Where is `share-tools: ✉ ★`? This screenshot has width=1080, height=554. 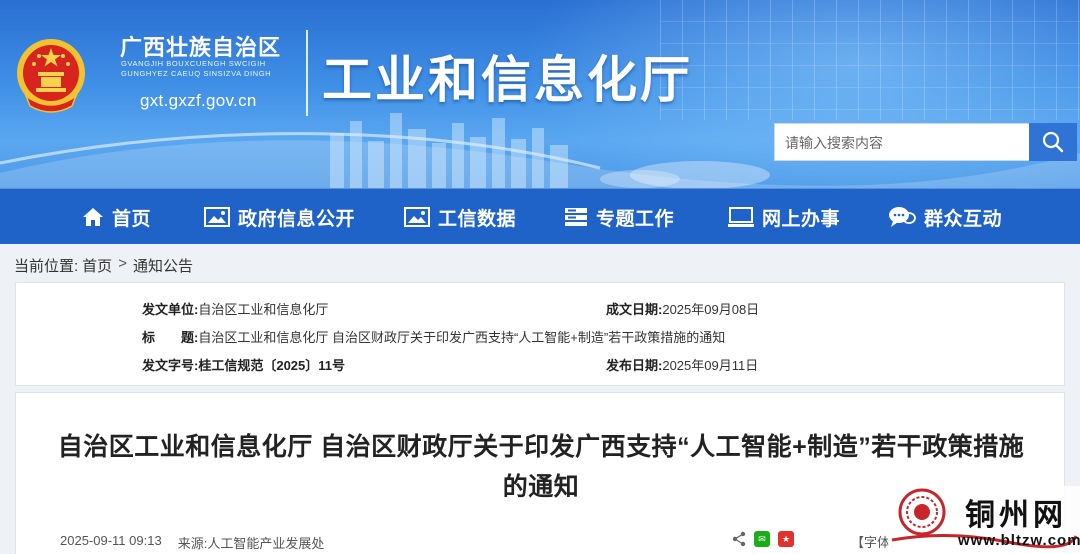
share-tools: ✉ ★ is located at coordinates (763, 539).